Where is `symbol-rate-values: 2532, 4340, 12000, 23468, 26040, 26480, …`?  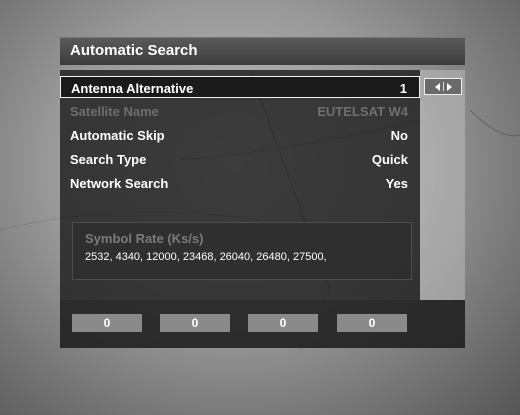
symbol-rate-values: 2532, 4340, 12000, 23468, 26040, 26480, … is located at coordinates (206, 257).